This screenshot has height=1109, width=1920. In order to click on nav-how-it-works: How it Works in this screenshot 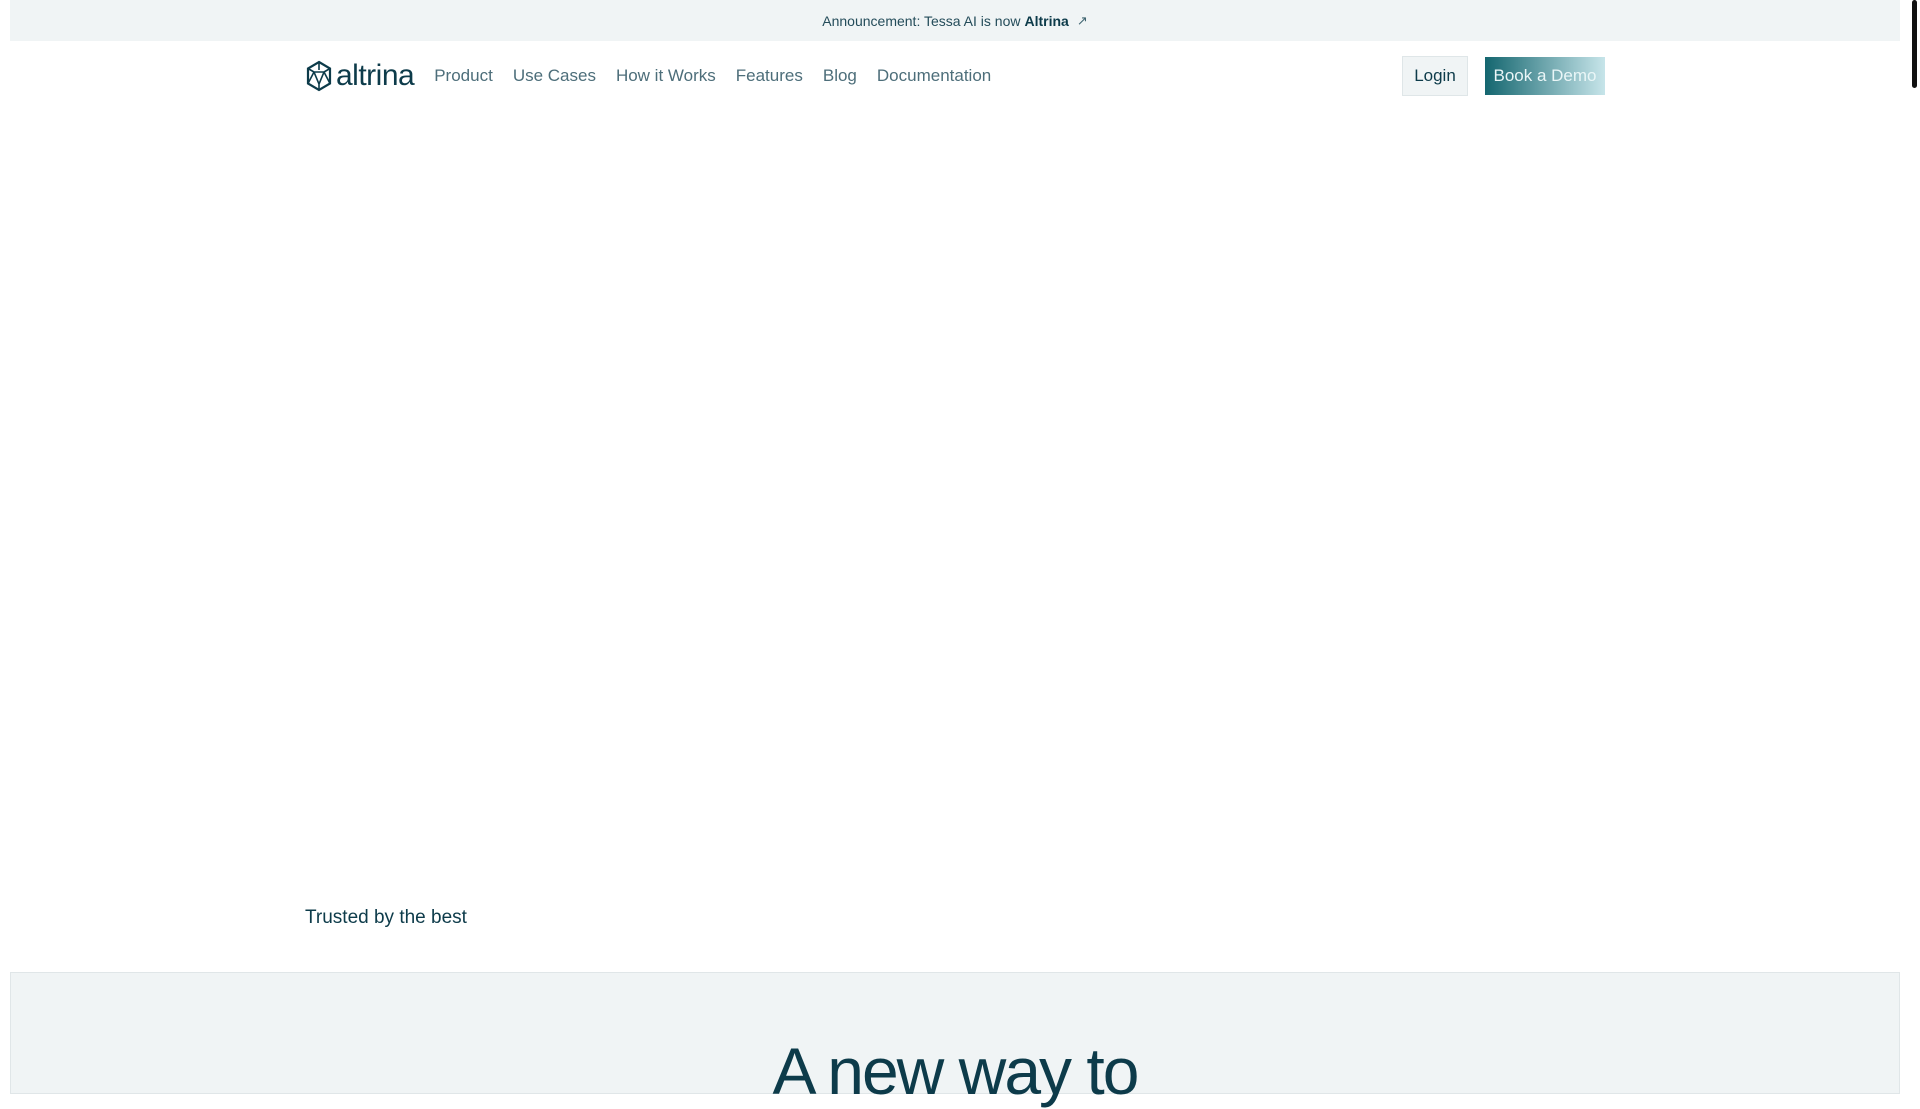, I will do `click(666, 76)`.